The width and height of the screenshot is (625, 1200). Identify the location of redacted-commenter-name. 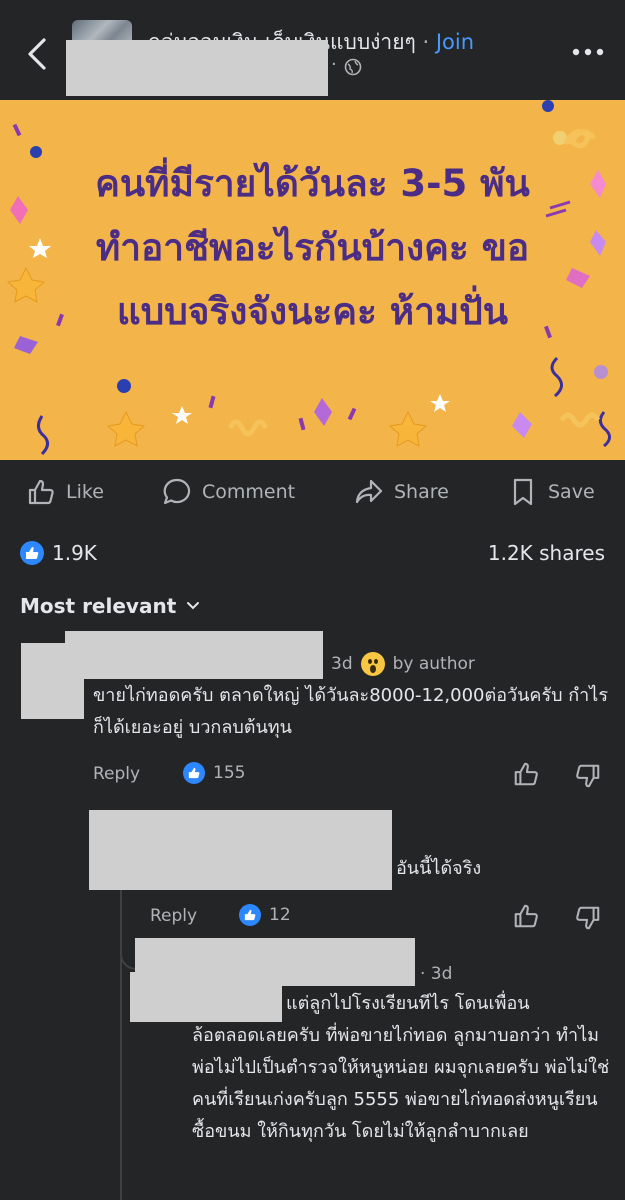
(194, 655).